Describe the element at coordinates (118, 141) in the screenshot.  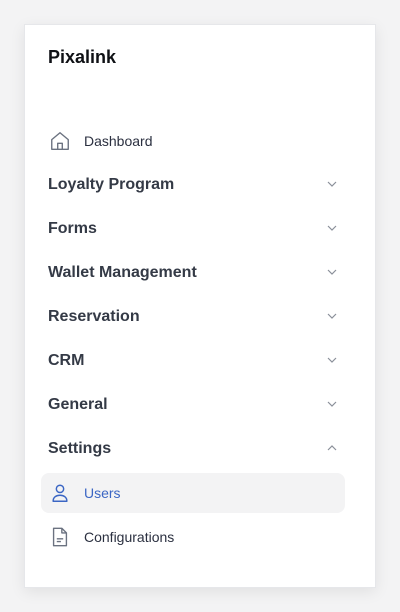
I see `sidebar-item-label: Dashboard` at that location.